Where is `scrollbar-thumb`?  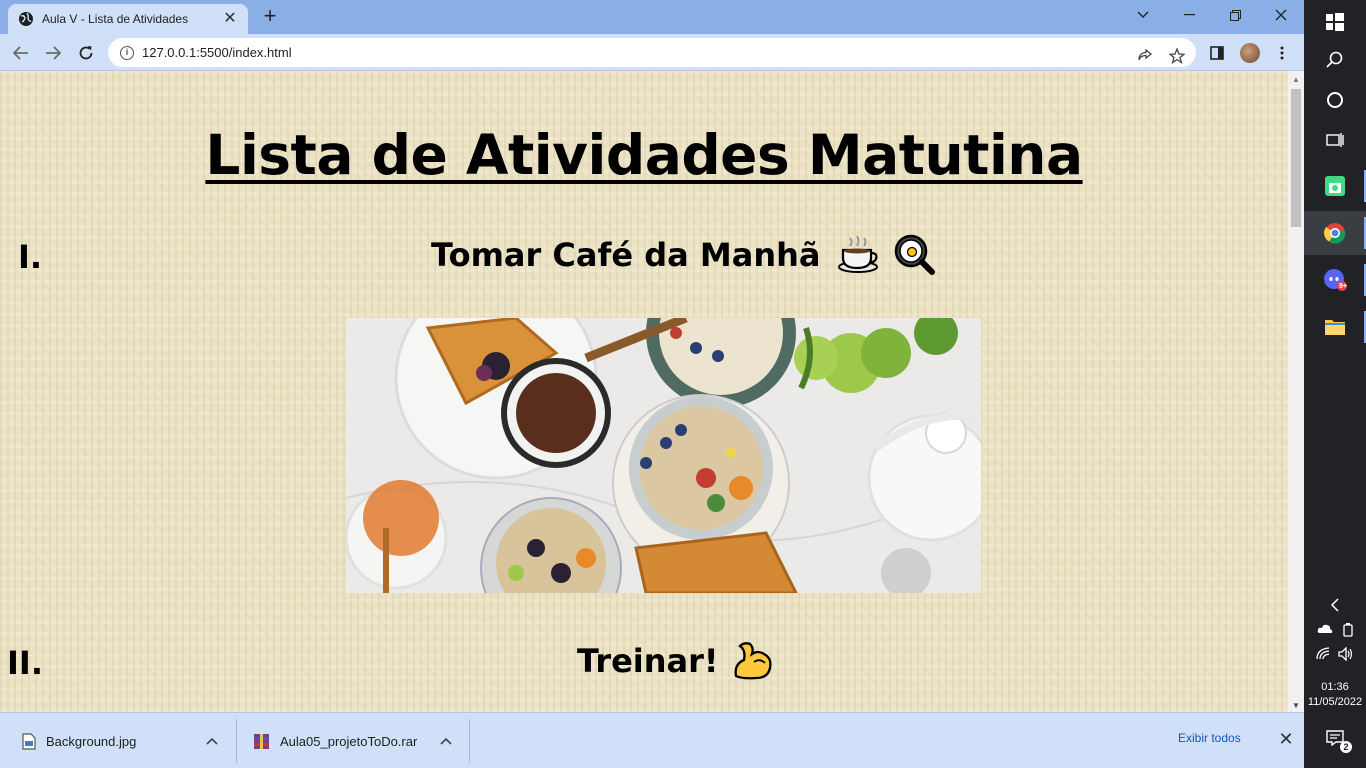
scrollbar-thumb is located at coordinates (1296, 158).